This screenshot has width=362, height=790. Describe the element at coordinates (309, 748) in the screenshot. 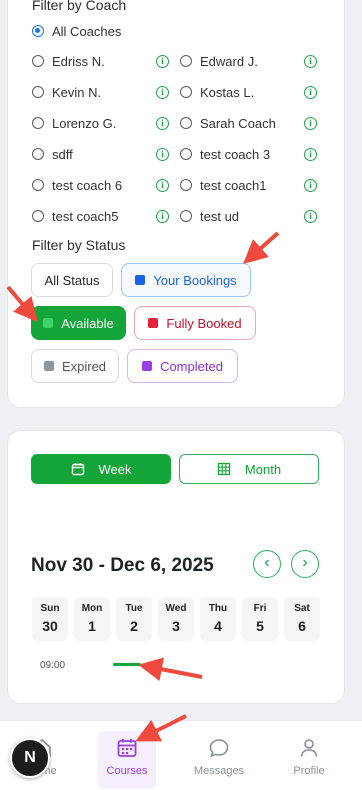

I see `user-icon` at that location.